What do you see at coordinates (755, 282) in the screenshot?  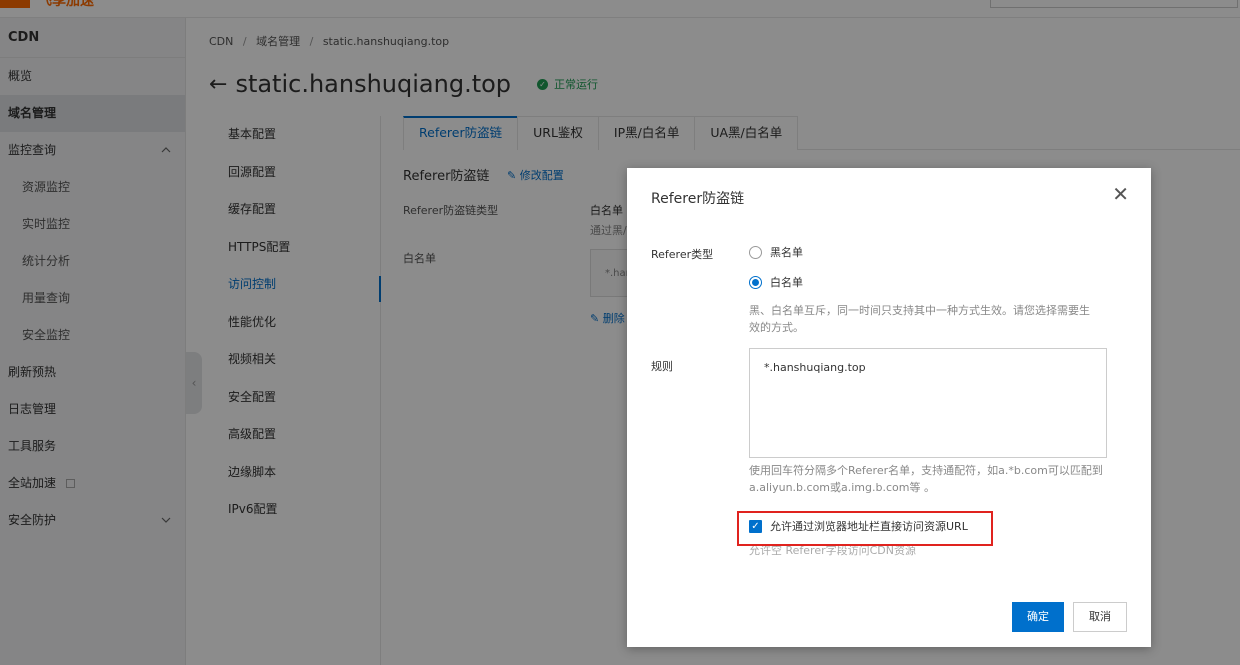 I see `radio-selected-icon` at bounding box center [755, 282].